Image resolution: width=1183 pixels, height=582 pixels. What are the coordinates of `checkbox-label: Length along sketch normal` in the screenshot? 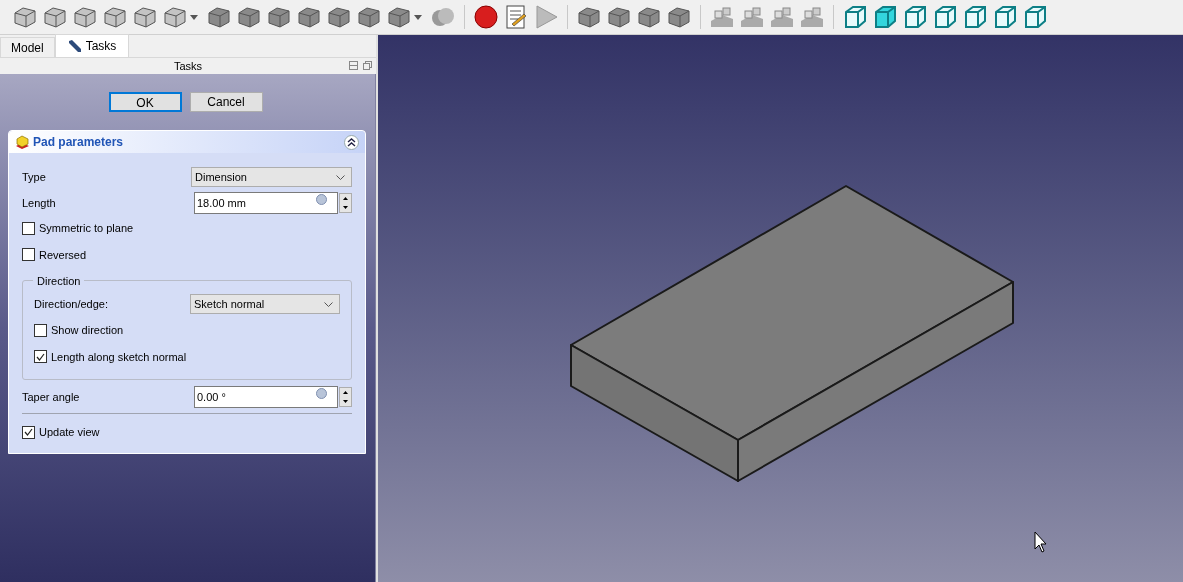 It's located at (119, 357).